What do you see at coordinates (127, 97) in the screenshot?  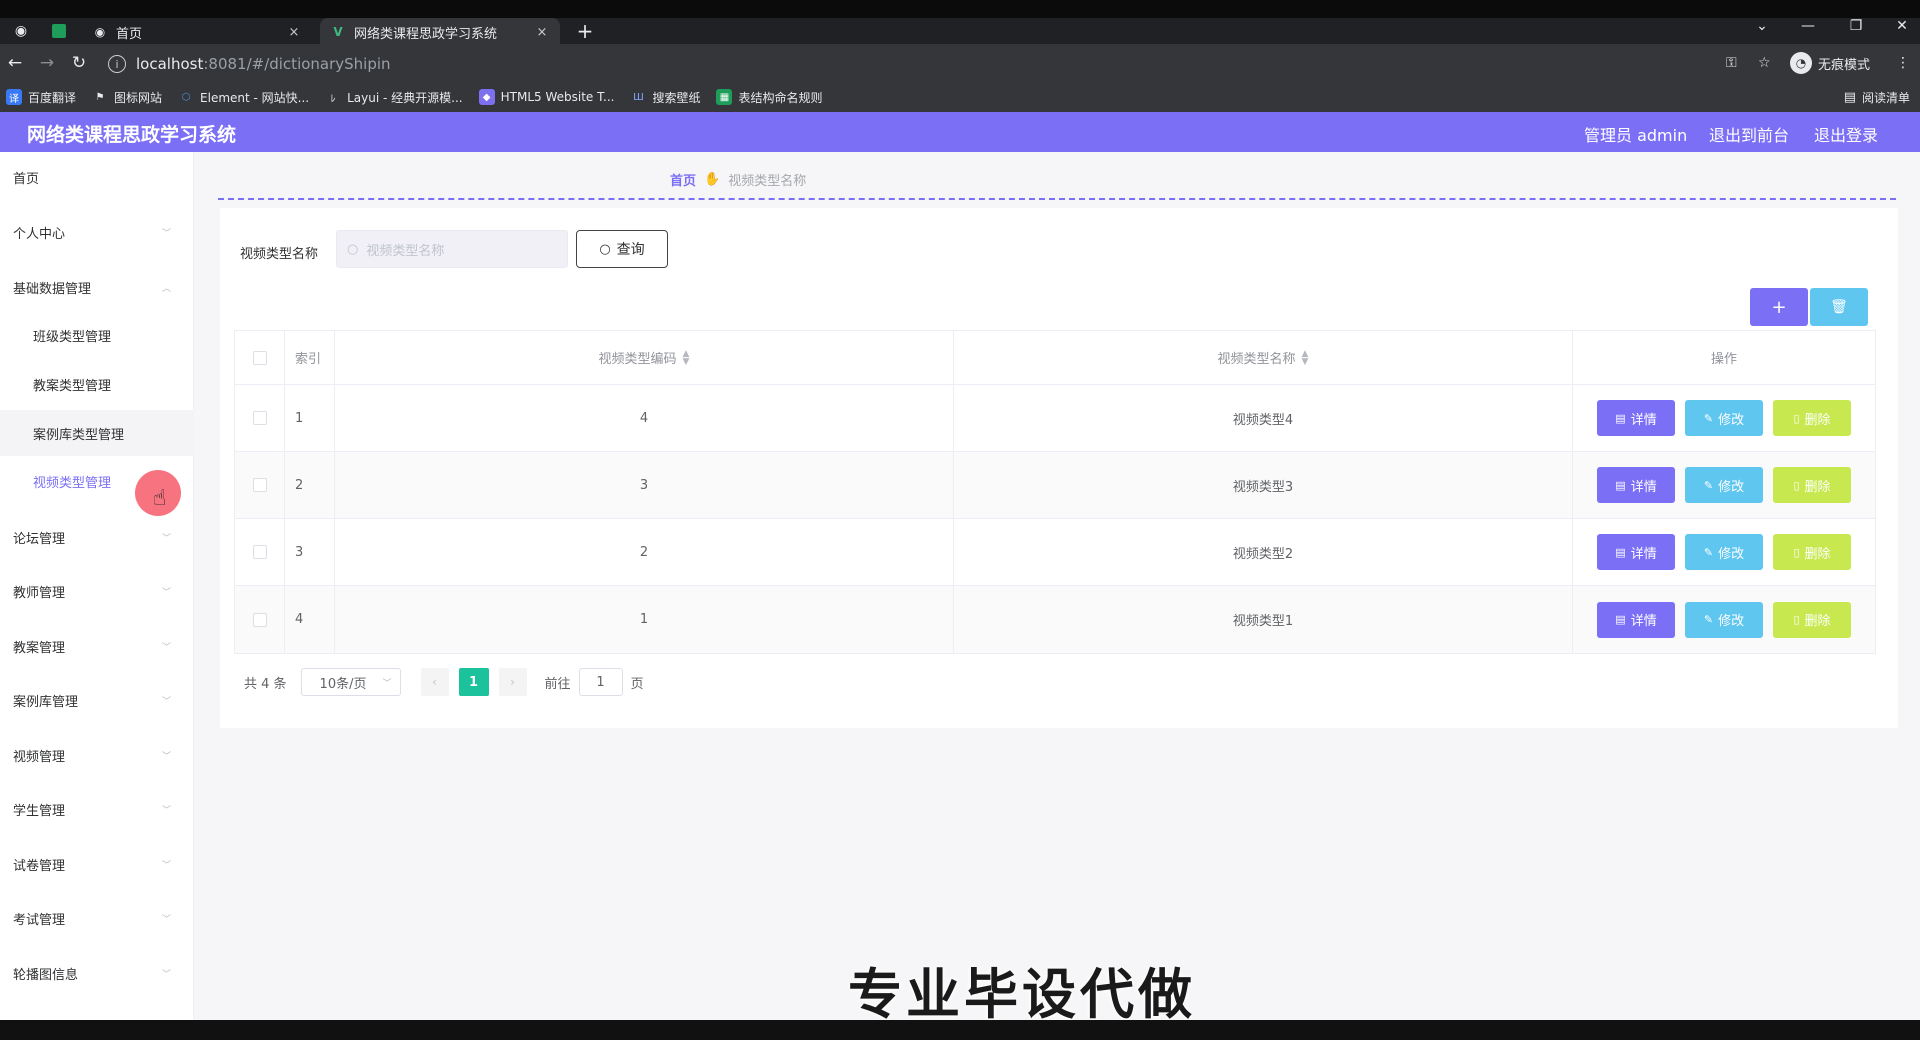 I see `bookmark-item: ⚑ 图标网站` at bounding box center [127, 97].